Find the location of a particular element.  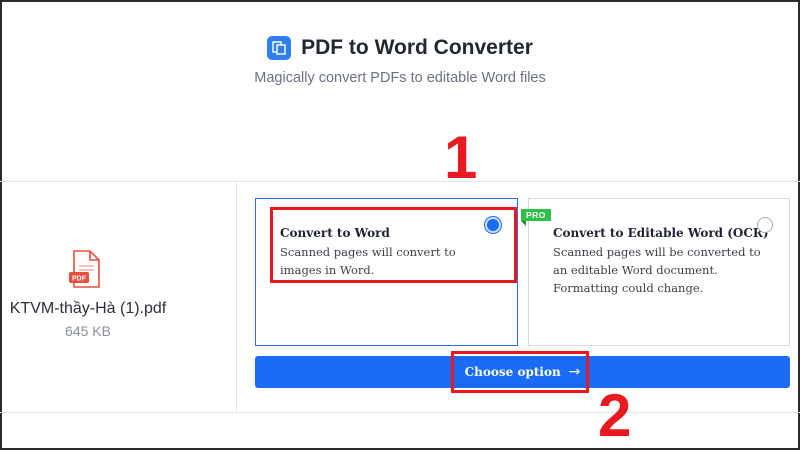

pdf-icon-label: PDF is located at coordinates (79, 279).